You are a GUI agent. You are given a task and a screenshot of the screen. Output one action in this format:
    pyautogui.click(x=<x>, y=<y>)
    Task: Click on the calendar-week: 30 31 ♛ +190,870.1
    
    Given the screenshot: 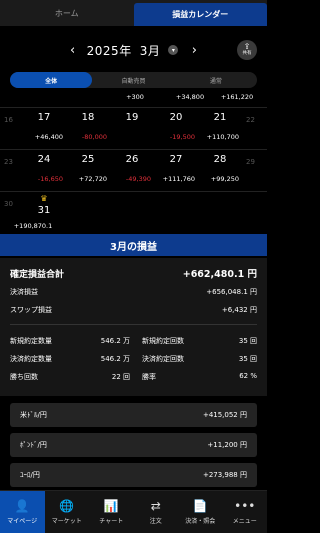 What is the action you would take?
    pyautogui.click(x=133, y=216)
    